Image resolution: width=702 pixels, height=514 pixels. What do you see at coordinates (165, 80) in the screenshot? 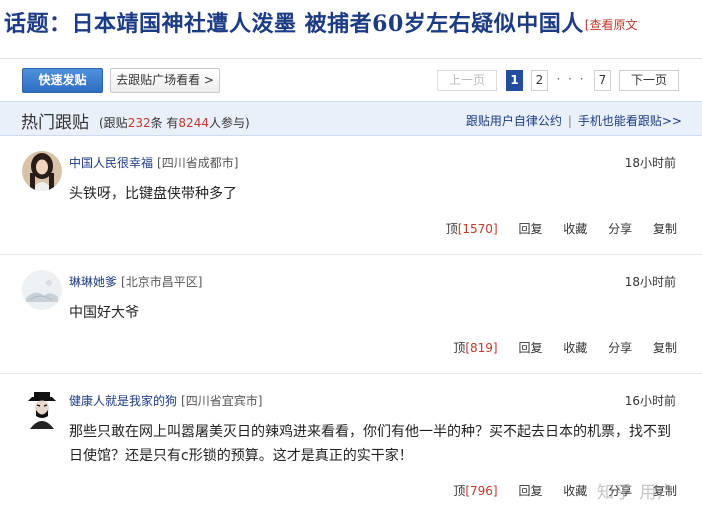
I see `plaza-button: 去跟贴广场看看 >` at bounding box center [165, 80].